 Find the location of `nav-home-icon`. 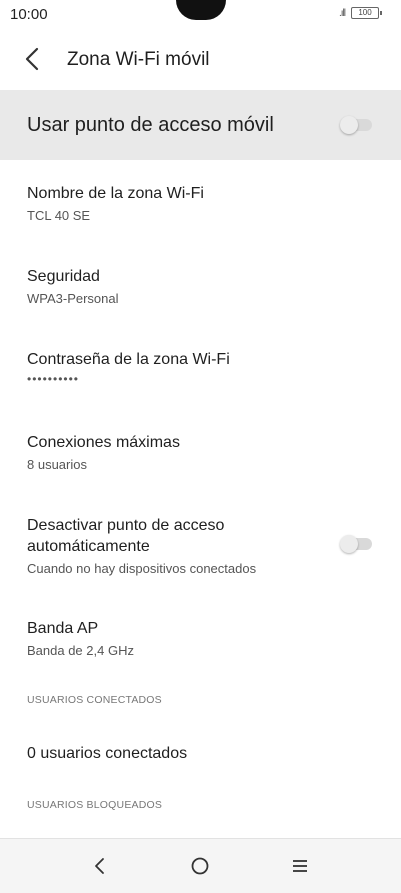

nav-home-icon is located at coordinates (200, 866).